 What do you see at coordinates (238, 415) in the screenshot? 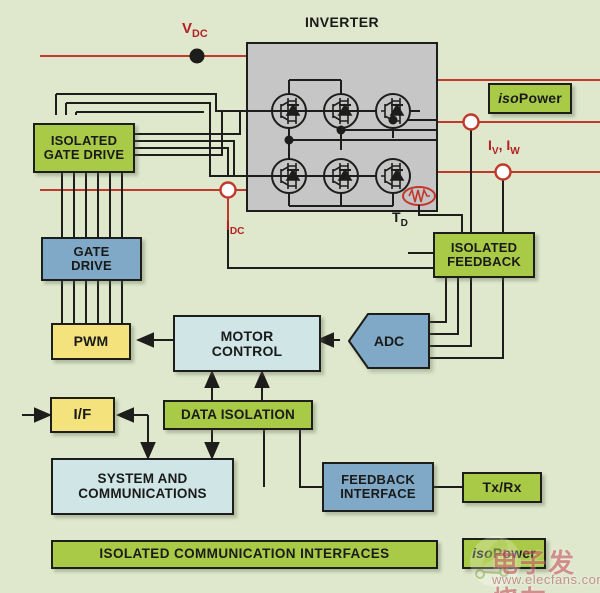
I see `block-data-isolation: DATA ISOLATION` at bounding box center [238, 415].